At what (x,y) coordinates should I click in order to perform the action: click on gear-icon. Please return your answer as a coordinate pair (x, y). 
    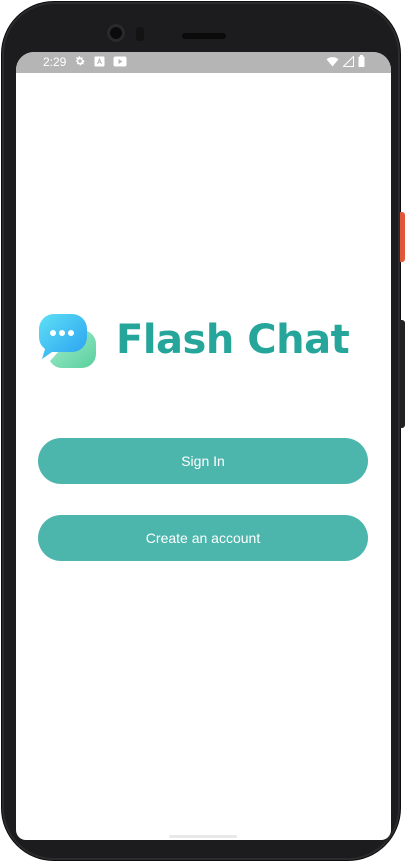
    Looking at the image, I should click on (80, 62).